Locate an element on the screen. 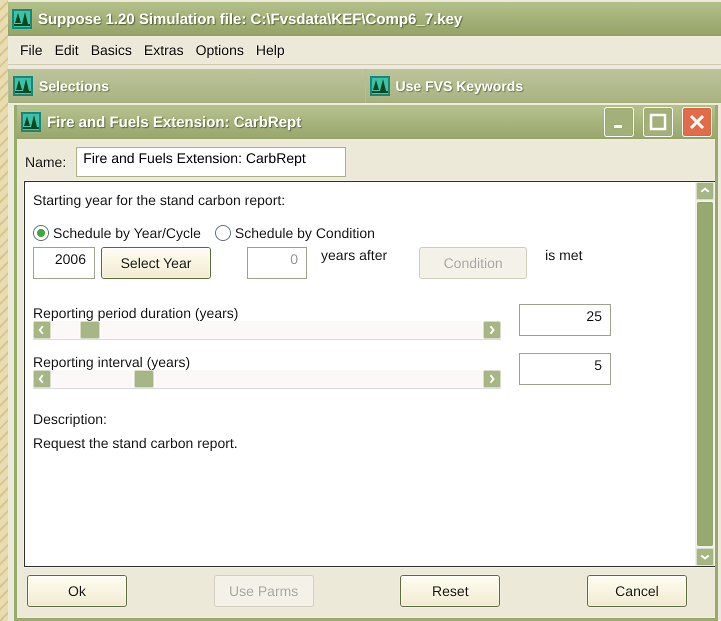 This screenshot has width=721, height=621. menu-item: Extras is located at coordinates (164, 50).